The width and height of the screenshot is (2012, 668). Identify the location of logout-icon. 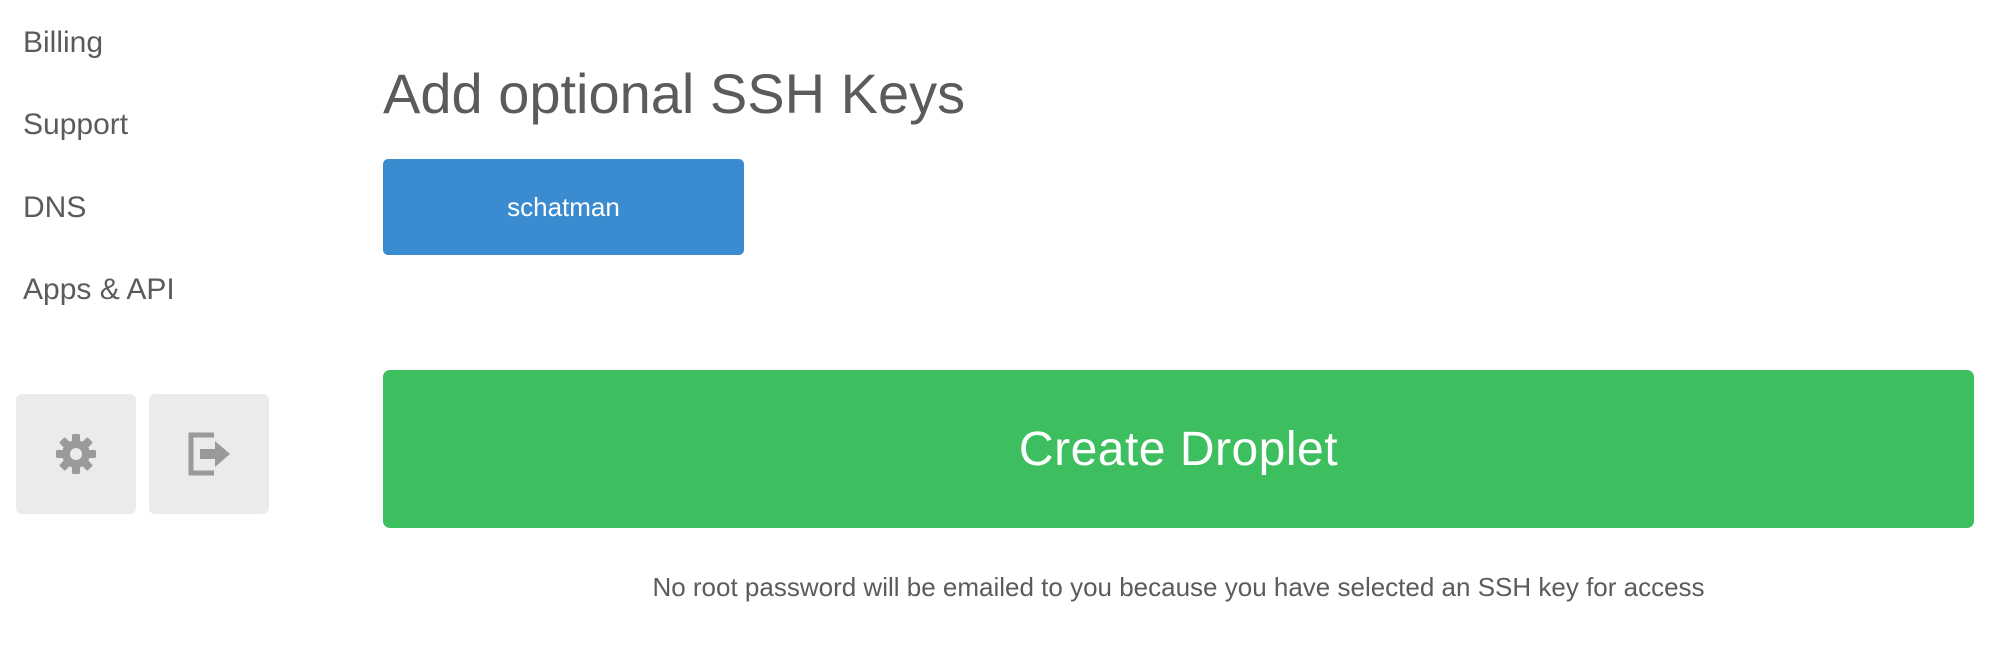
(209, 454).